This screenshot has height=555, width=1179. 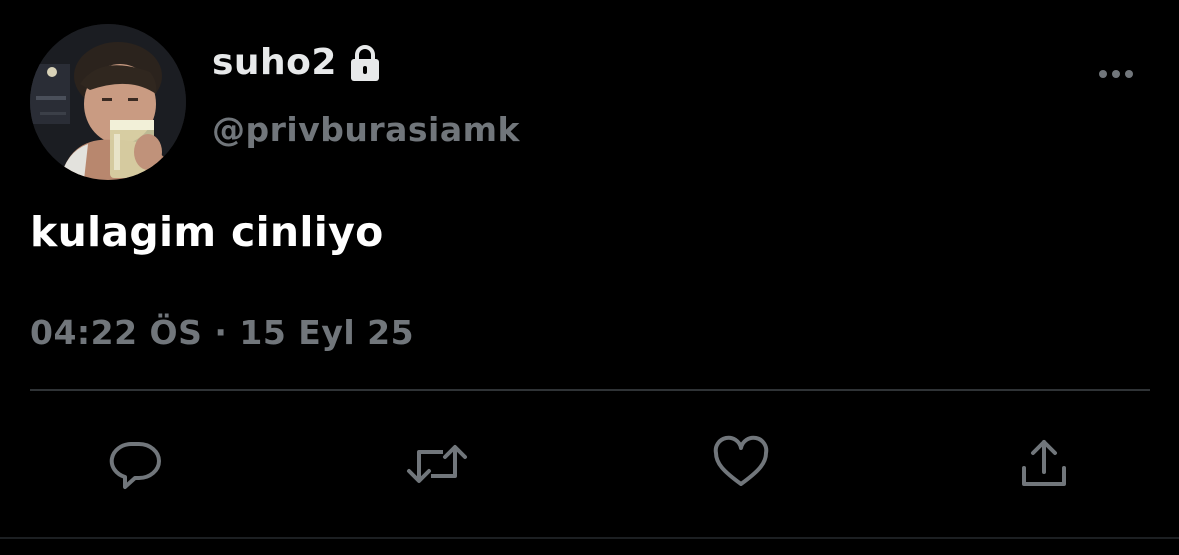 I want to click on user-handle: @privburasiamk, so click(x=366, y=129).